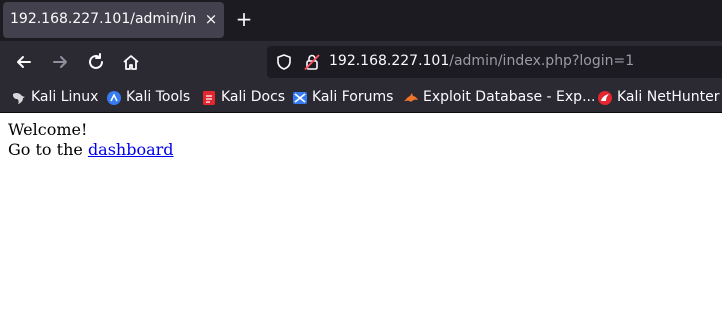  What do you see at coordinates (158, 97) in the screenshot?
I see `bookmark-label: Kali Tools` at bounding box center [158, 97].